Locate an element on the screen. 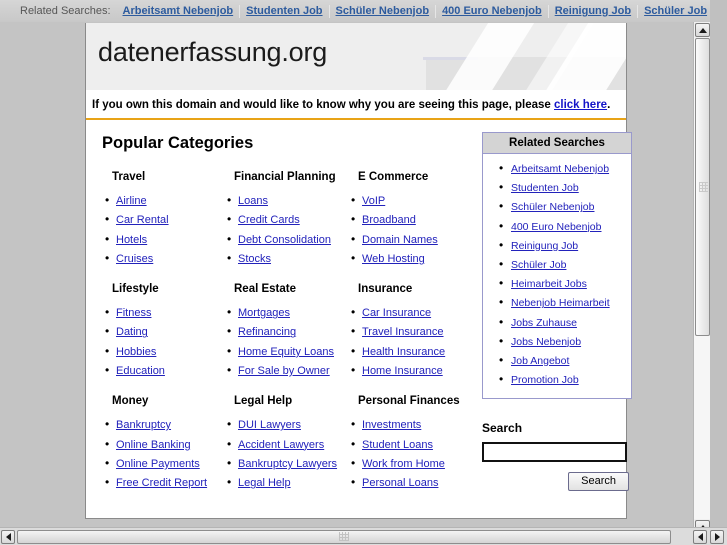  scroll-right-button is located at coordinates (717, 537).